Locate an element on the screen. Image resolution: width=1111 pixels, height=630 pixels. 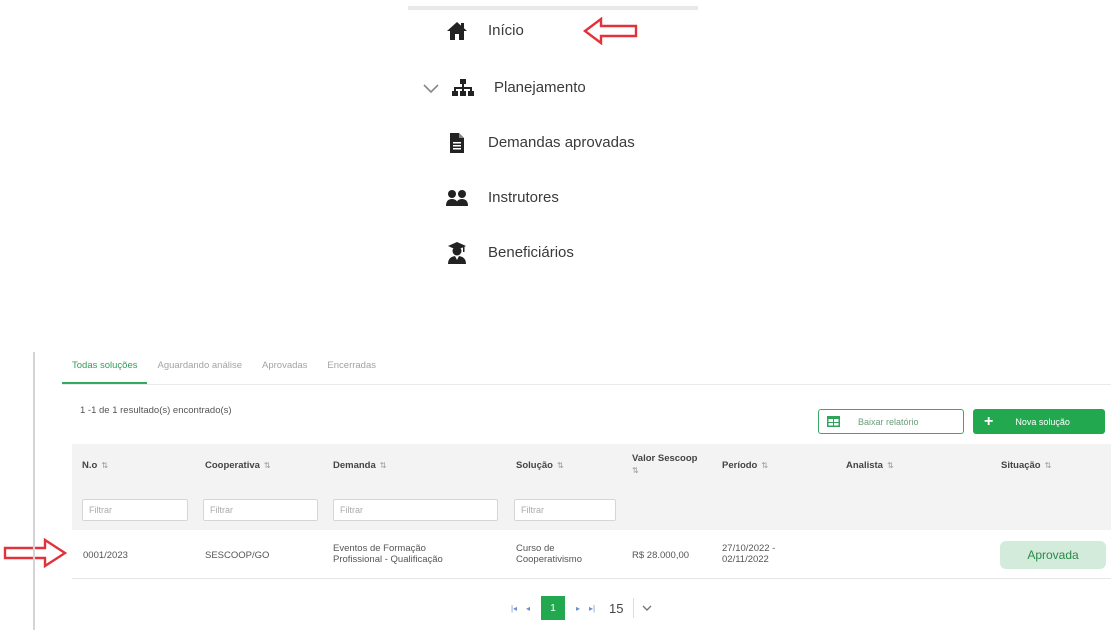
status-badge: Aprovada is located at coordinates (1053, 555).